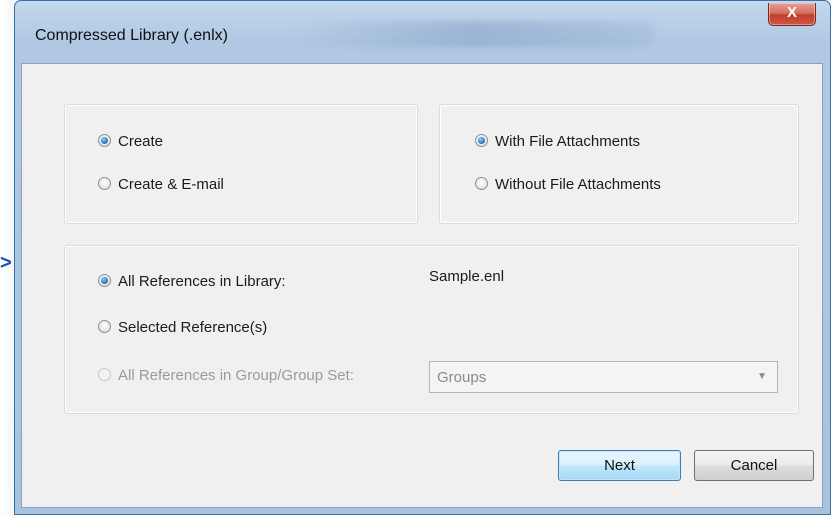 The height and width of the screenshot is (515, 831). I want to click on action-group: Create Create & E-mail, so click(241, 164).